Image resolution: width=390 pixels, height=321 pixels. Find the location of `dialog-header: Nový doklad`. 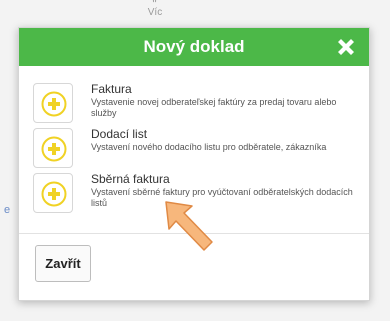

dialog-header: Nový doklad is located at coordinates (194, 47).